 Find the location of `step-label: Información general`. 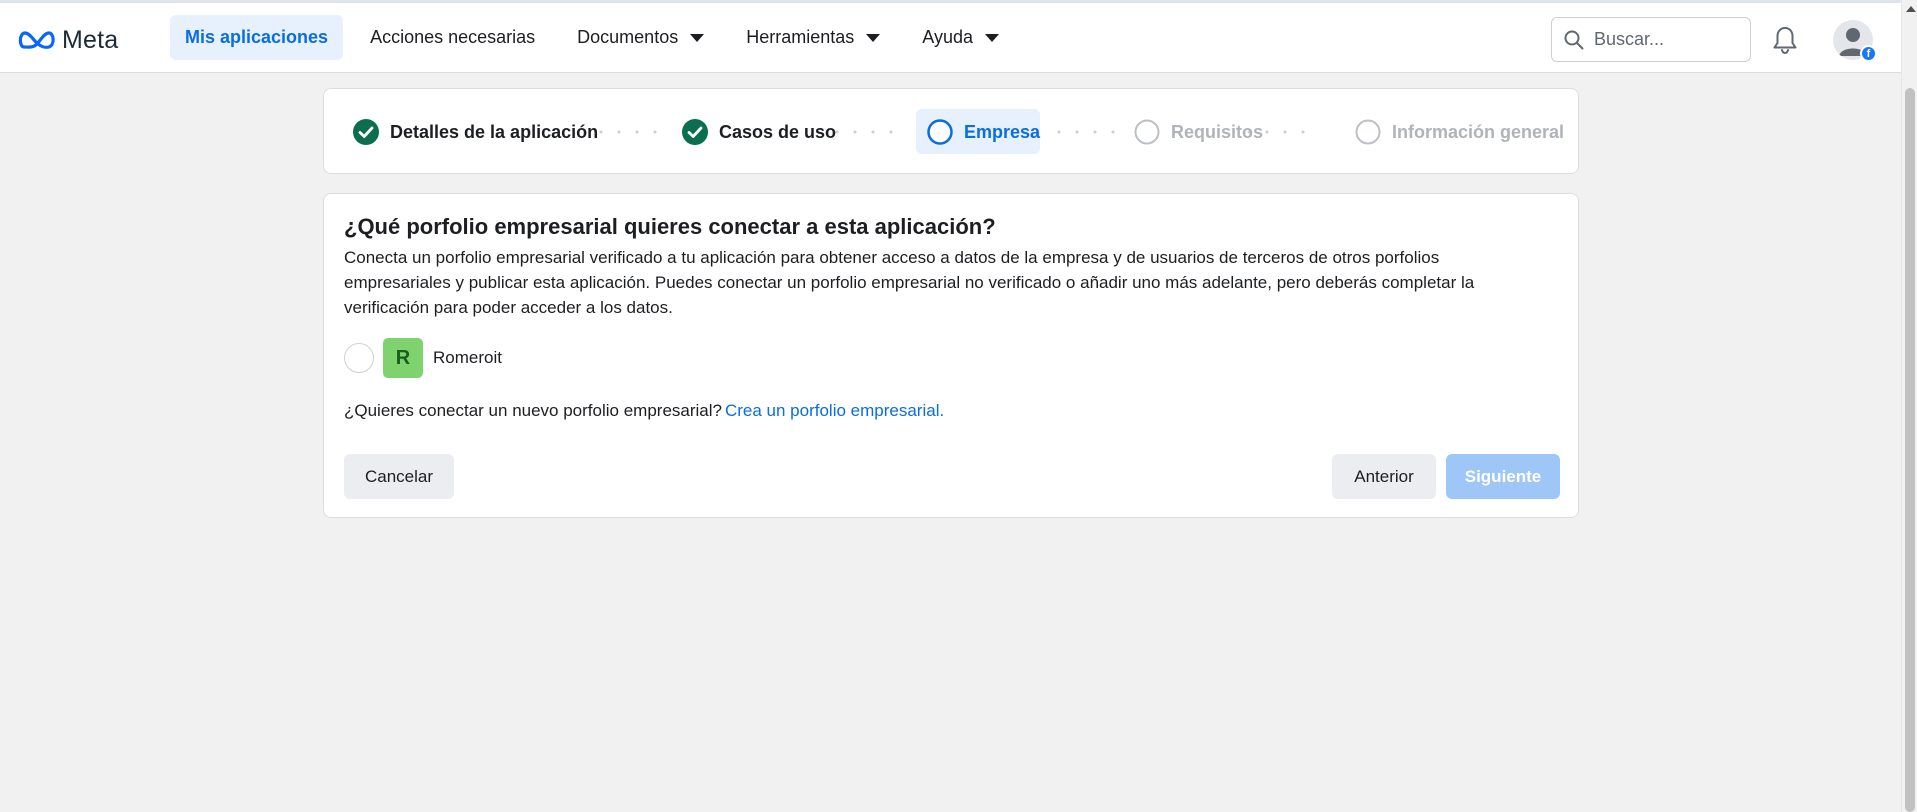

step-label: Información general is located at coordinates (1478, 131).